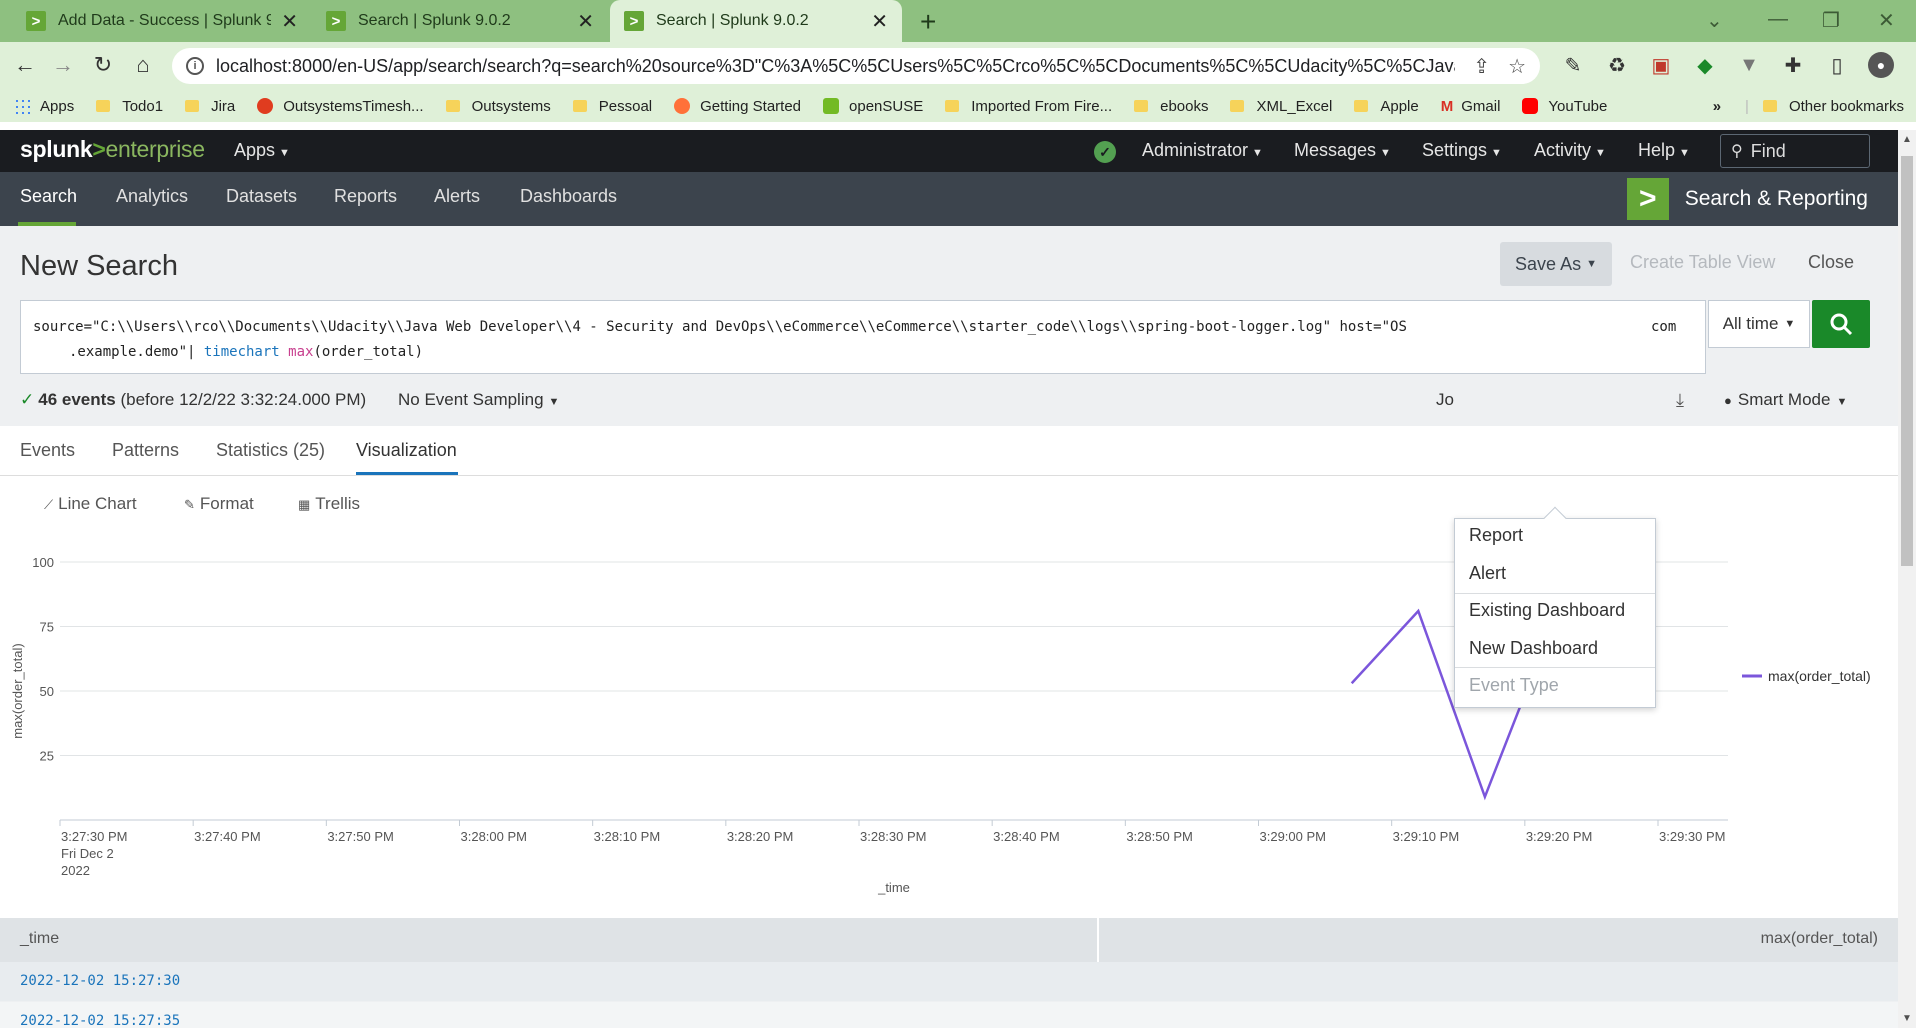 The image size is (1916, 1028). I want to click on administrator-menu: Administrator ▼, so click(1202, 150).